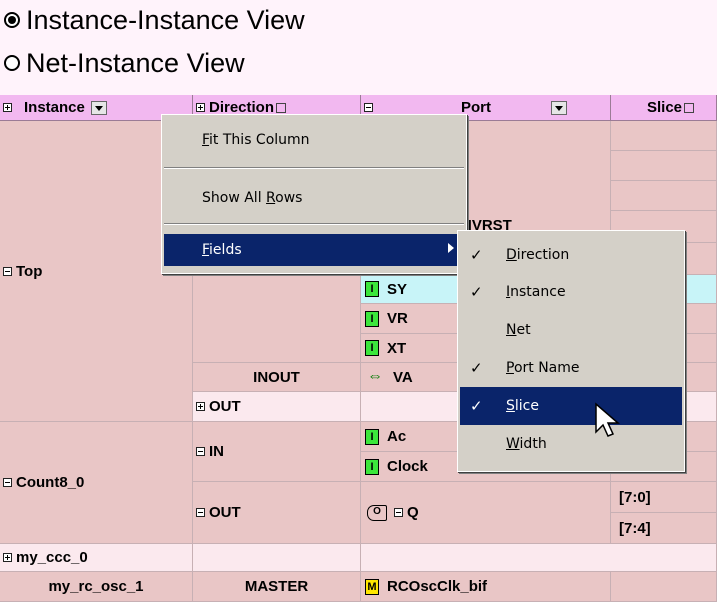  Describe the element at coordinates (314, 140) in the screenshot. I see `menu-item-fit-this-column: Fit This Column` at that location.